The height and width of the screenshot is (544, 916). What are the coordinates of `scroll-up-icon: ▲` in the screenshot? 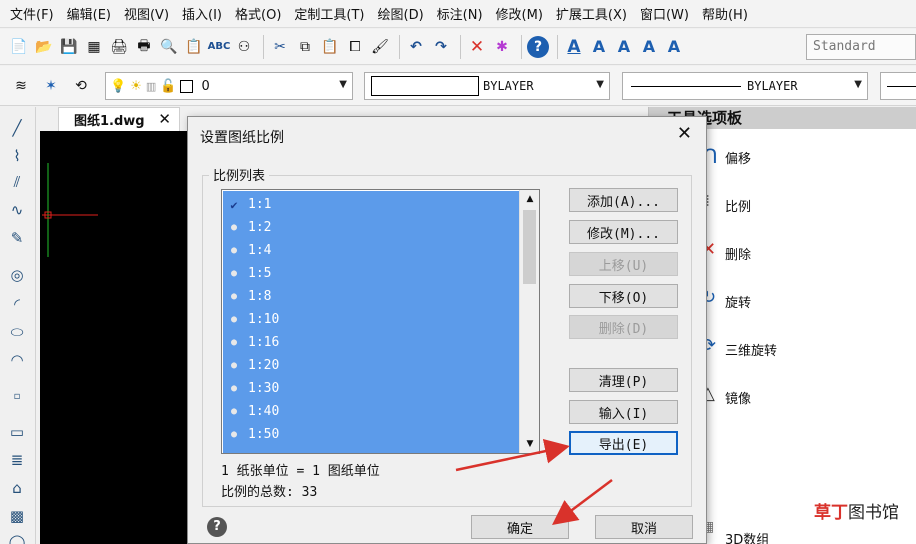 It's located at (529, 199).